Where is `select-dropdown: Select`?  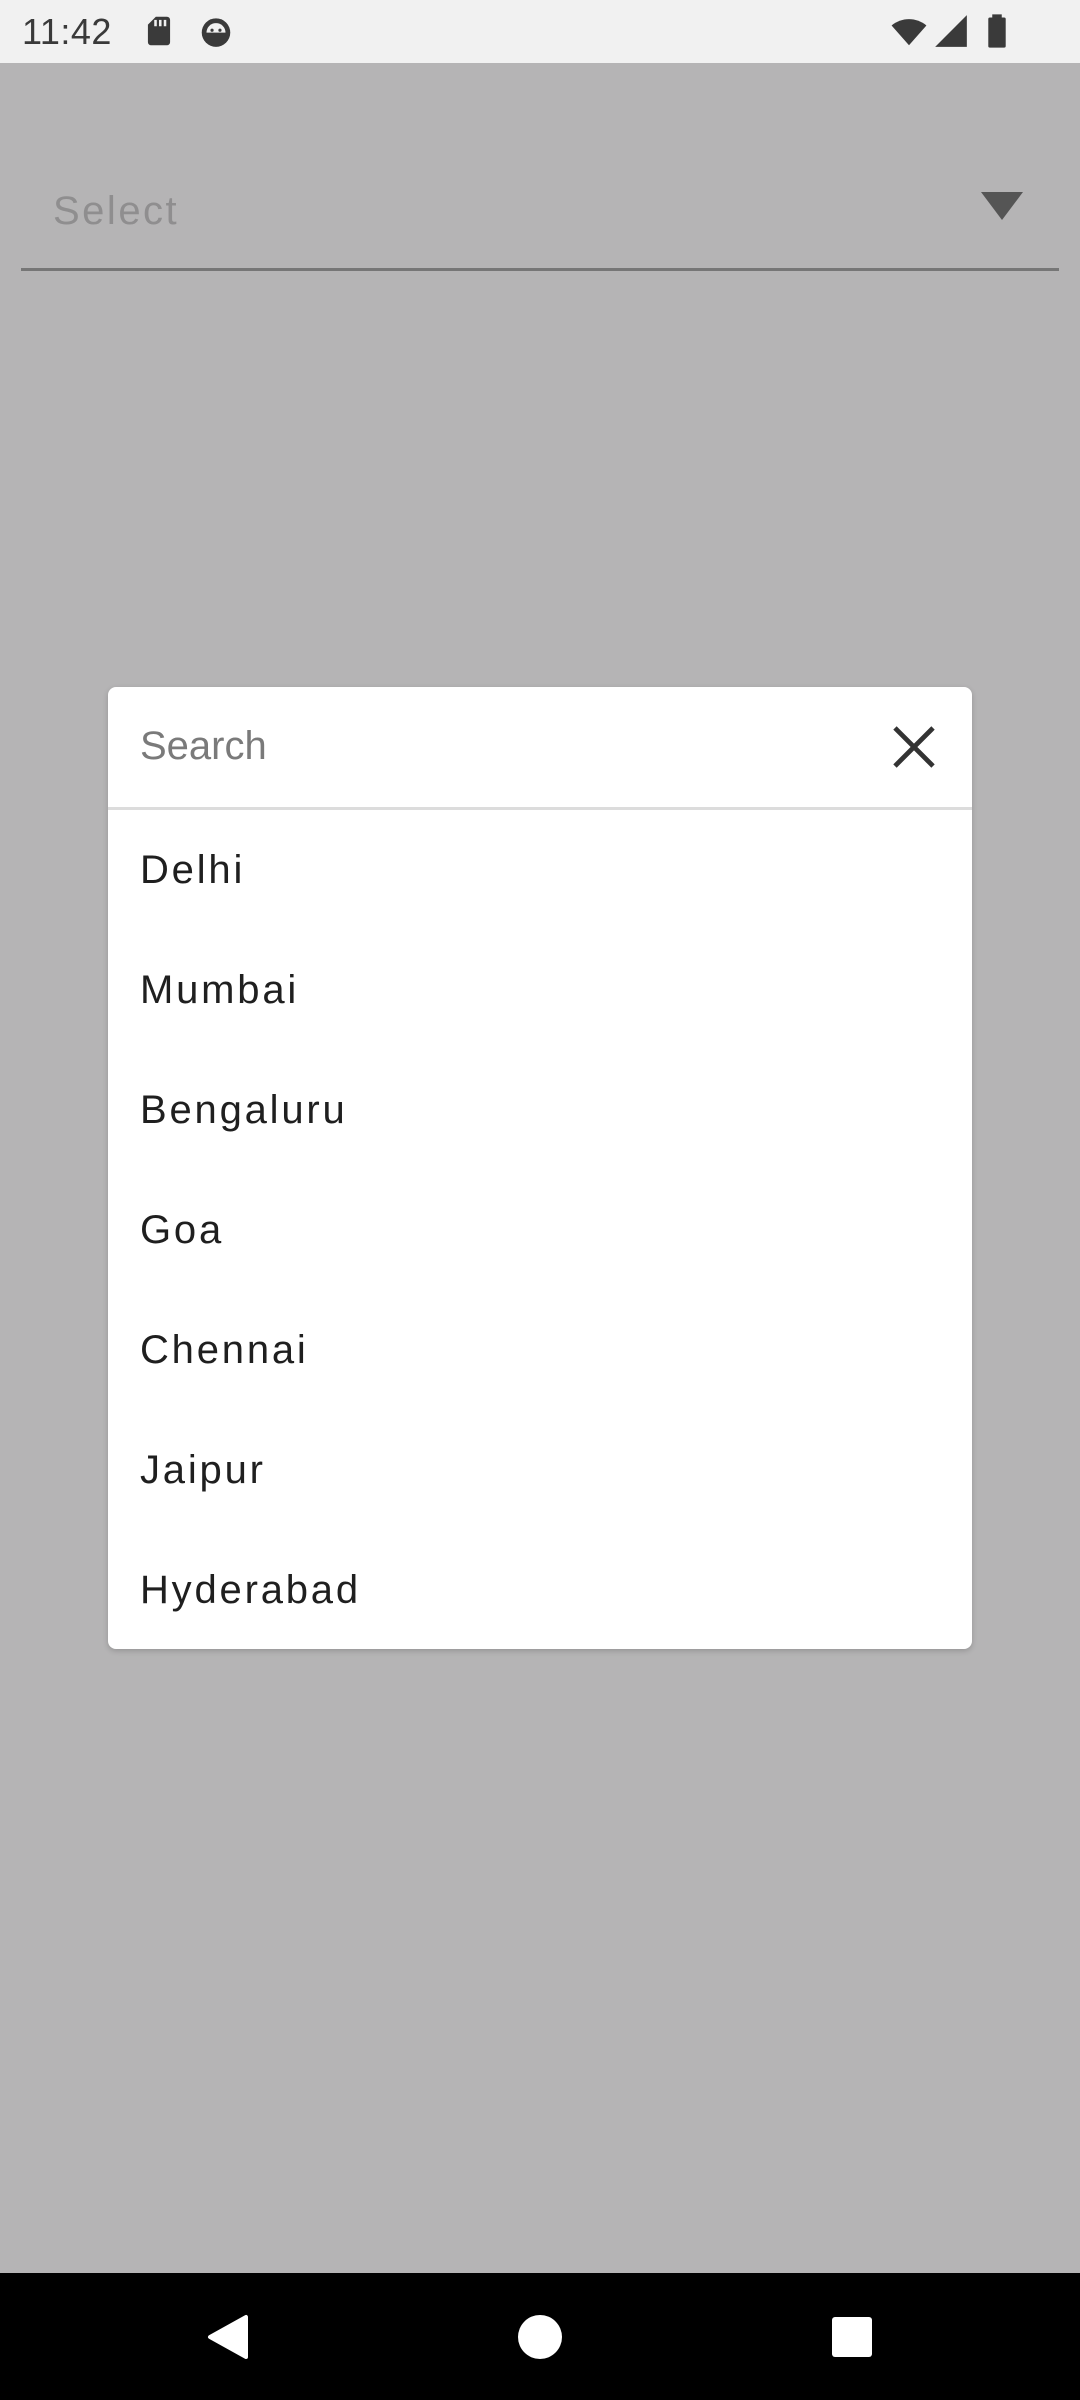
select-dropdown: Select is located at coordinates (540, 217).